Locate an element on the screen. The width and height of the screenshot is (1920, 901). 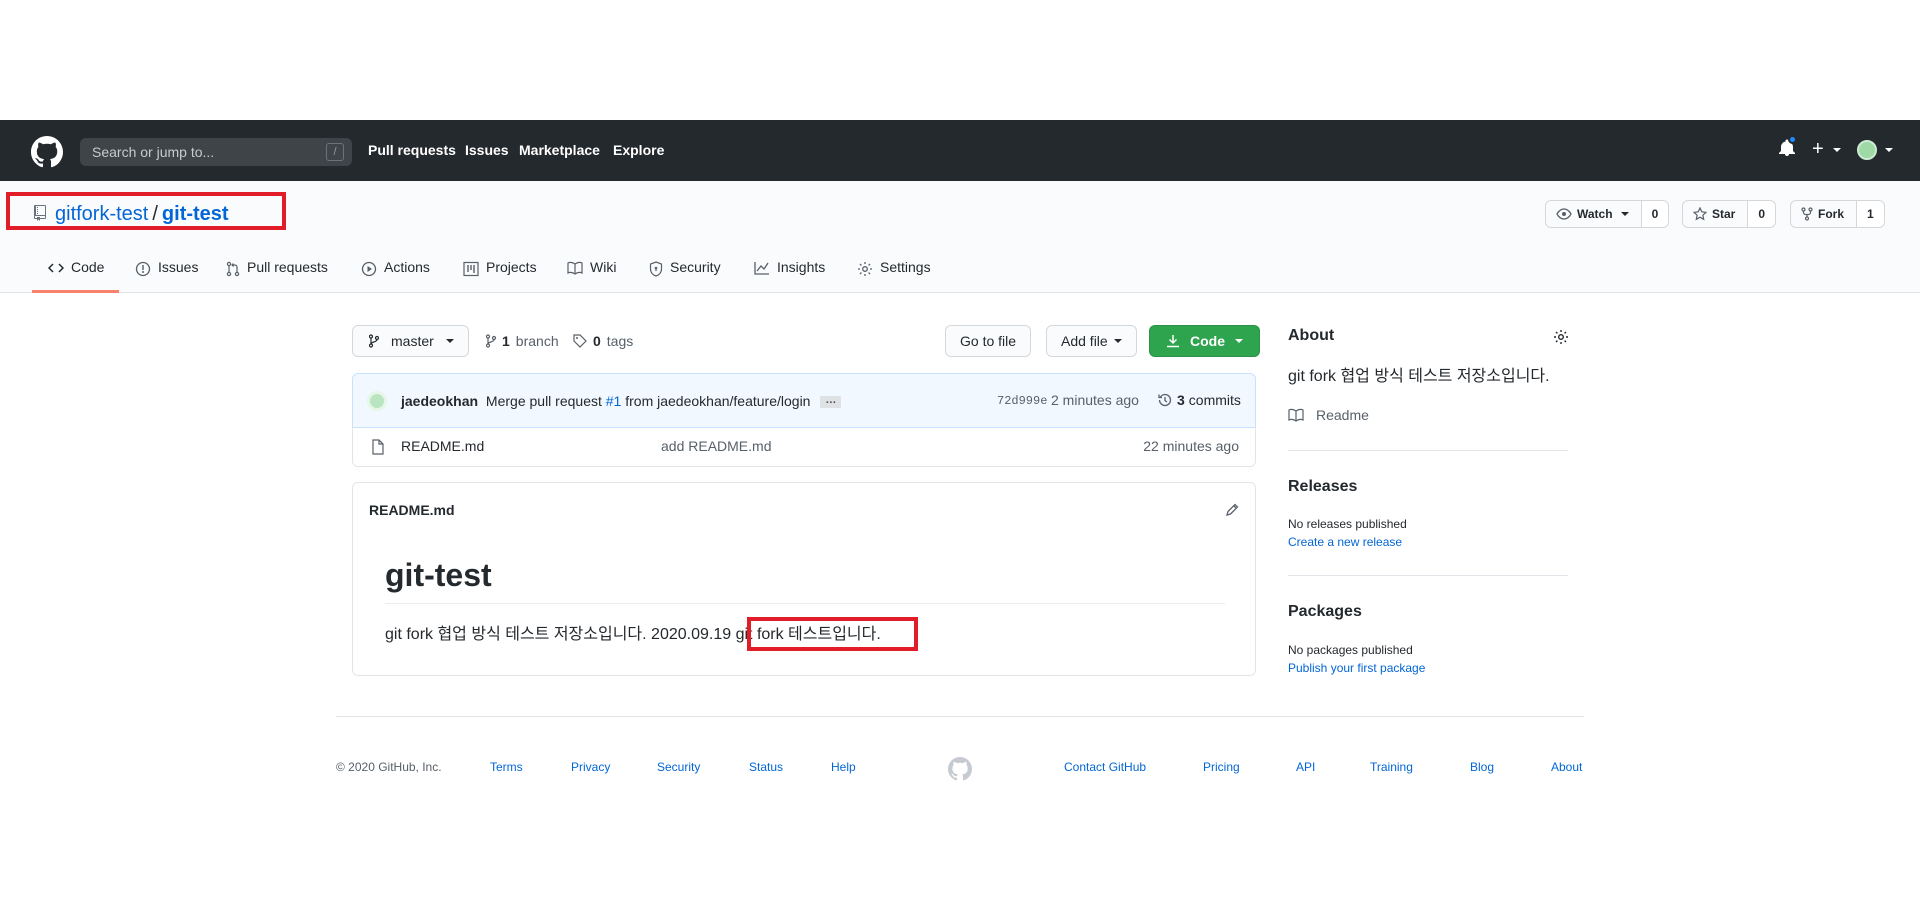
tag-icon is located at coordinates (580, 341).